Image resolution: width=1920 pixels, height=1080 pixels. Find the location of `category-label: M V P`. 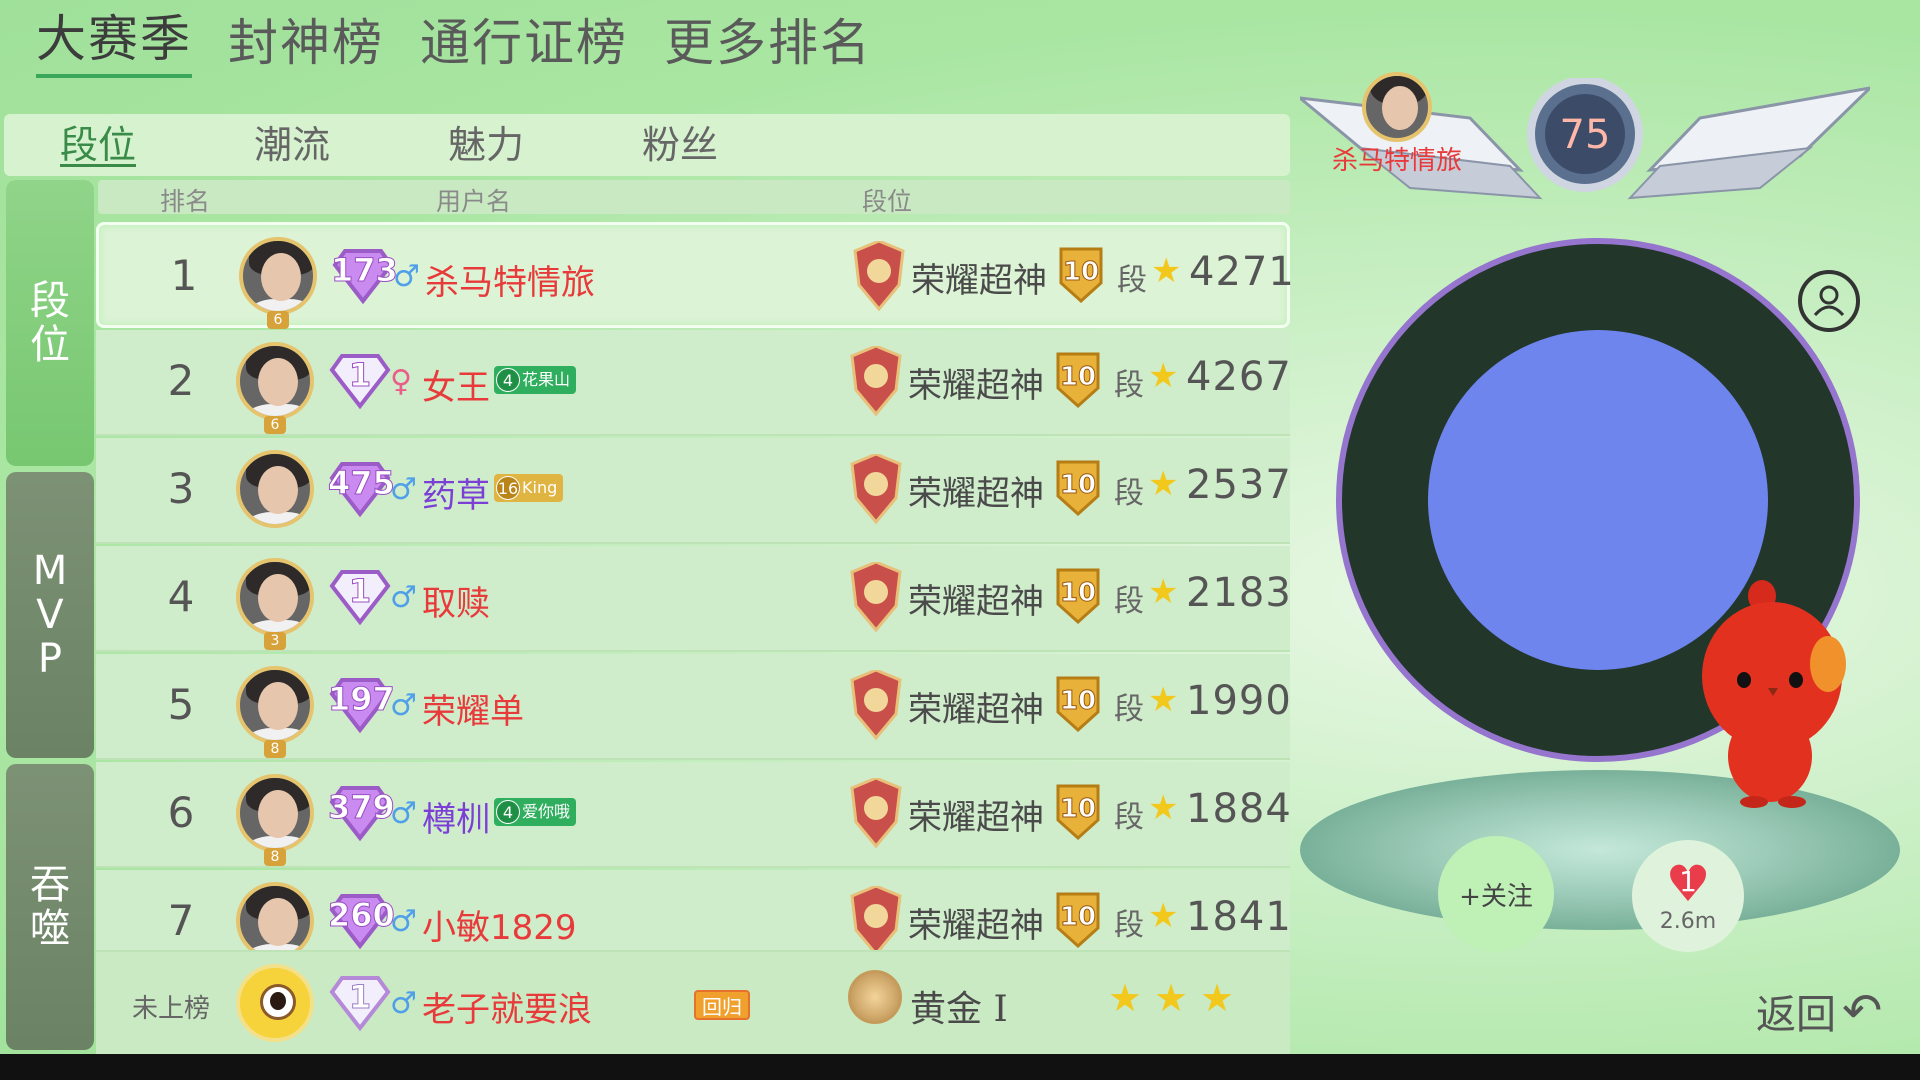

category-label: M V P is located at coordinates (50, 615).